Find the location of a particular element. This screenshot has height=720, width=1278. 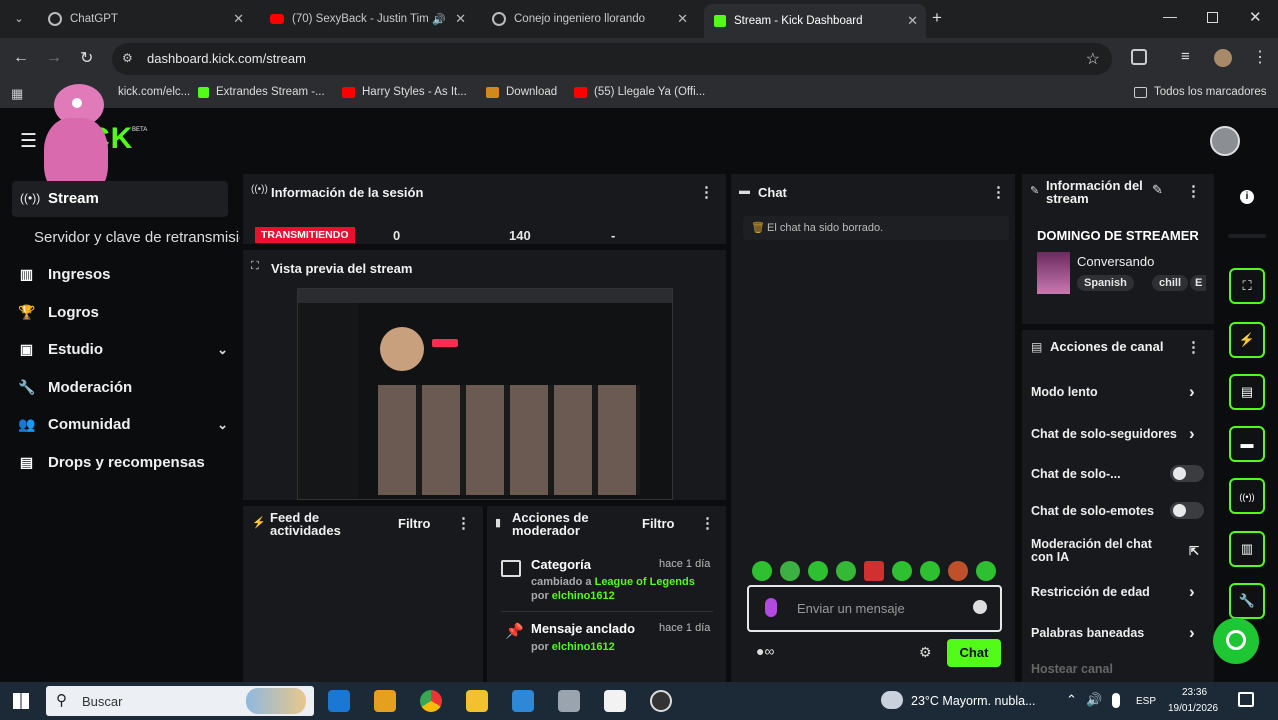

info-icon: i is located at coordinates (1247, 197).